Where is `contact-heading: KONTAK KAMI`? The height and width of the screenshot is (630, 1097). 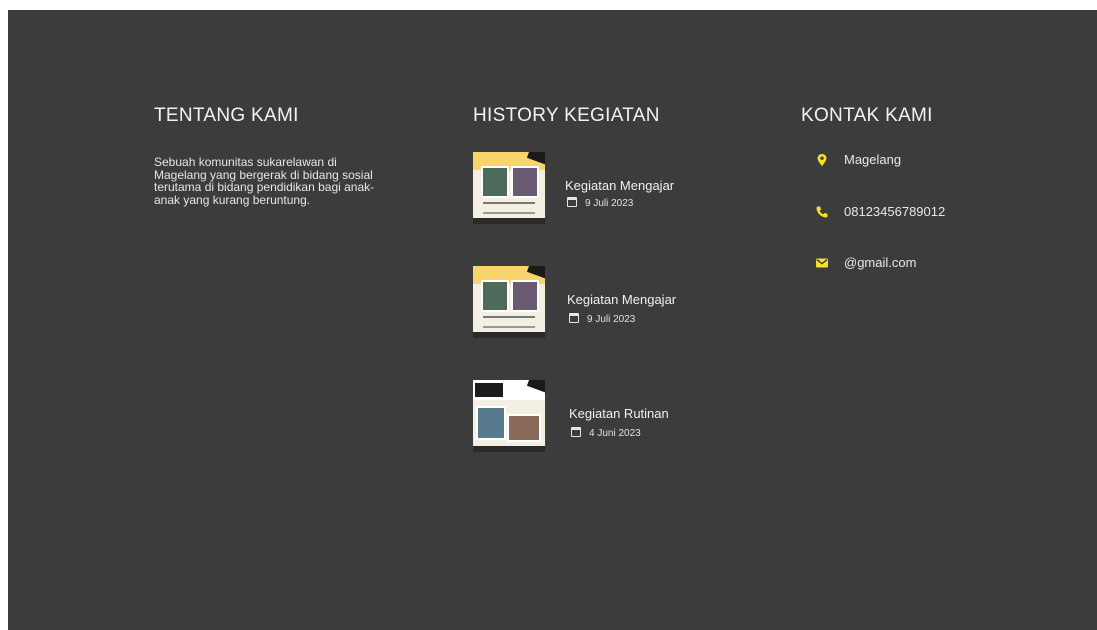 contact-heading: KONTAK KAMI is located at coordinates (867, 115).